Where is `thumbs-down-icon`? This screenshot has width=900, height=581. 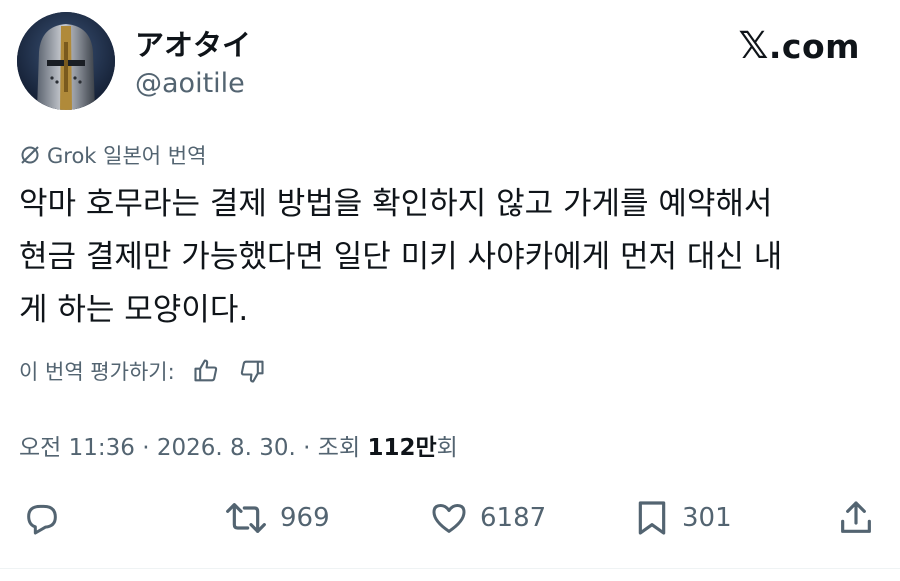
thumbs-down-icon is located at coordinates (252, 371).